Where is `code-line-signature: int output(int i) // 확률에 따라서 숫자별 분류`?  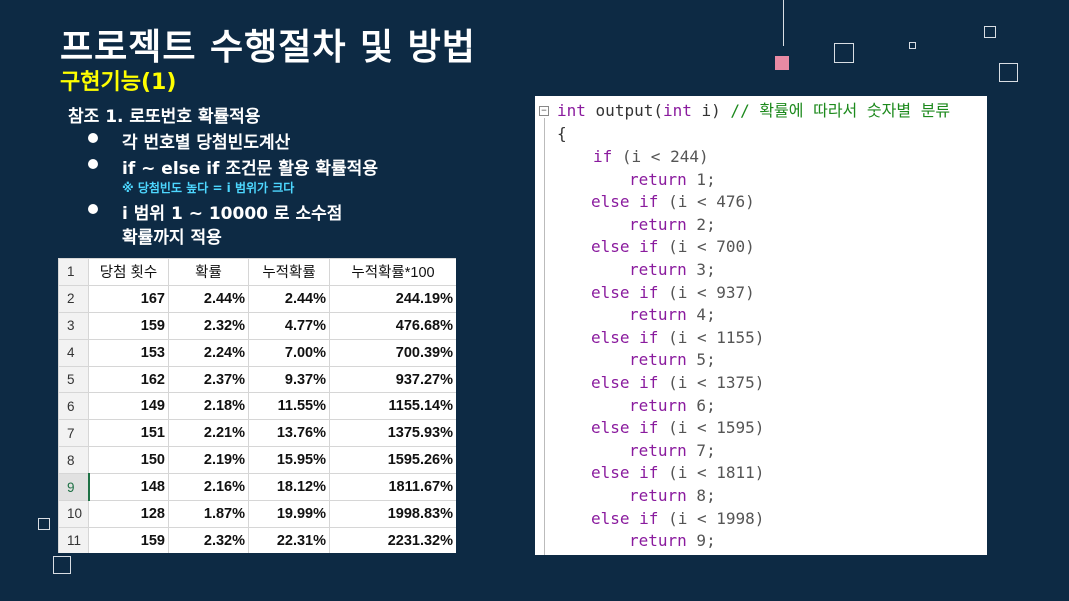 code-line-signature: int output(int i) // 확률에 따라서 숫자별 분류 is located at coordinates (753, 111).